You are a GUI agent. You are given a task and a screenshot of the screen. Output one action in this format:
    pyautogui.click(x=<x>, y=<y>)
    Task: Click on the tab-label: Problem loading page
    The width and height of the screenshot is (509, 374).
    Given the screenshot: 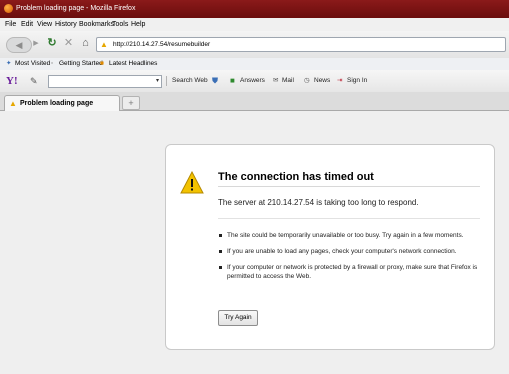 What is the action you would take?
    pyautogui.click(x=57, y=103)
    